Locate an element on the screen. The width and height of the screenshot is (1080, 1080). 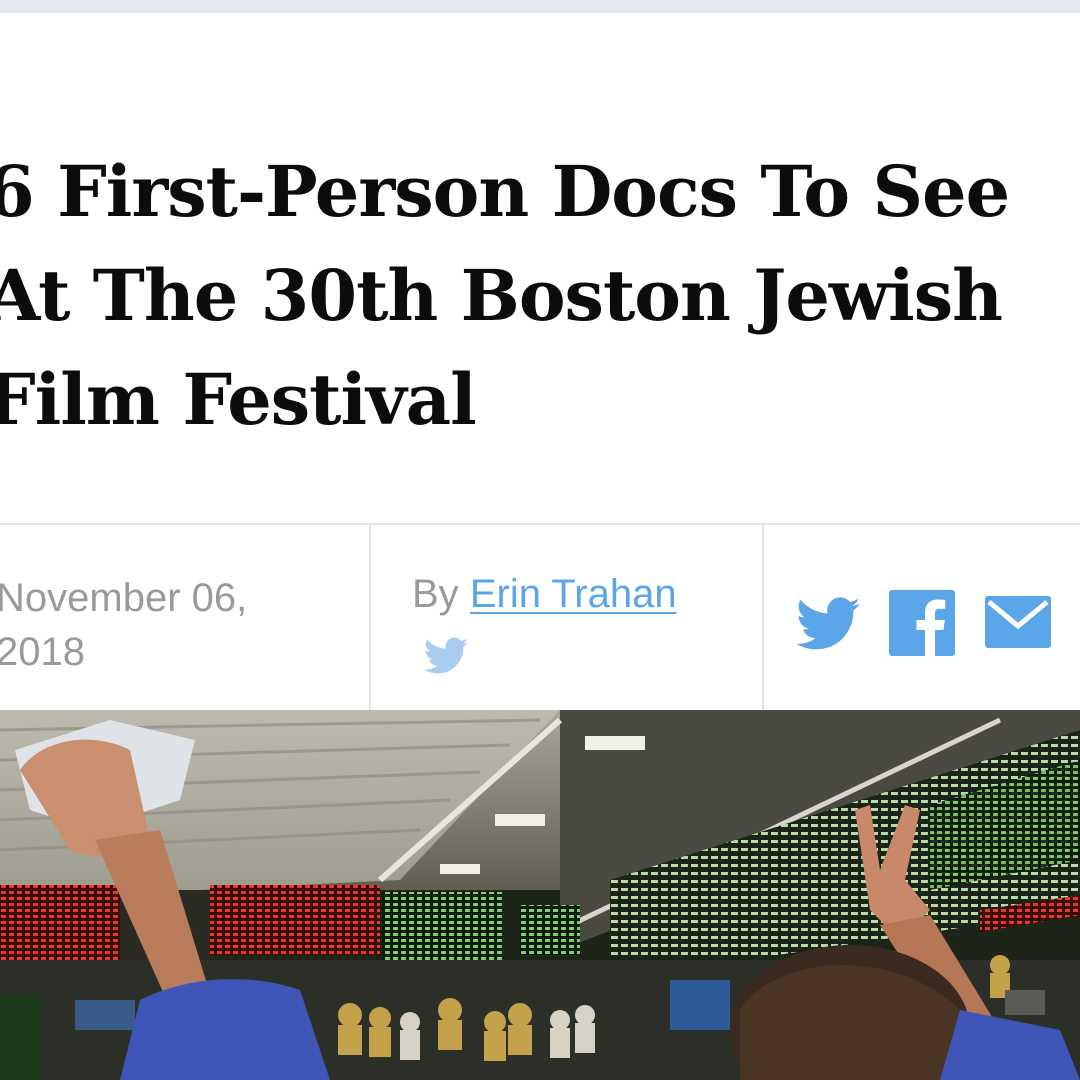
email-icon is located at coordinates (1018, 622).